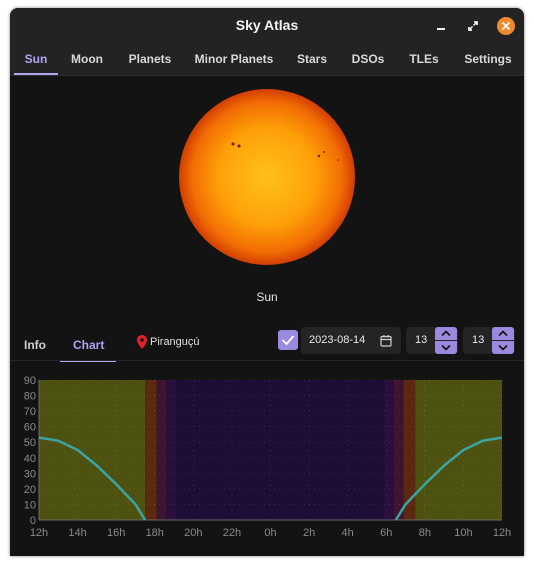 The width and height of the screenshot is (534, 565). Describe the element at coordinates (267, 26) in the screenshot. I see `title-bar: Sky Atlas` at that location.